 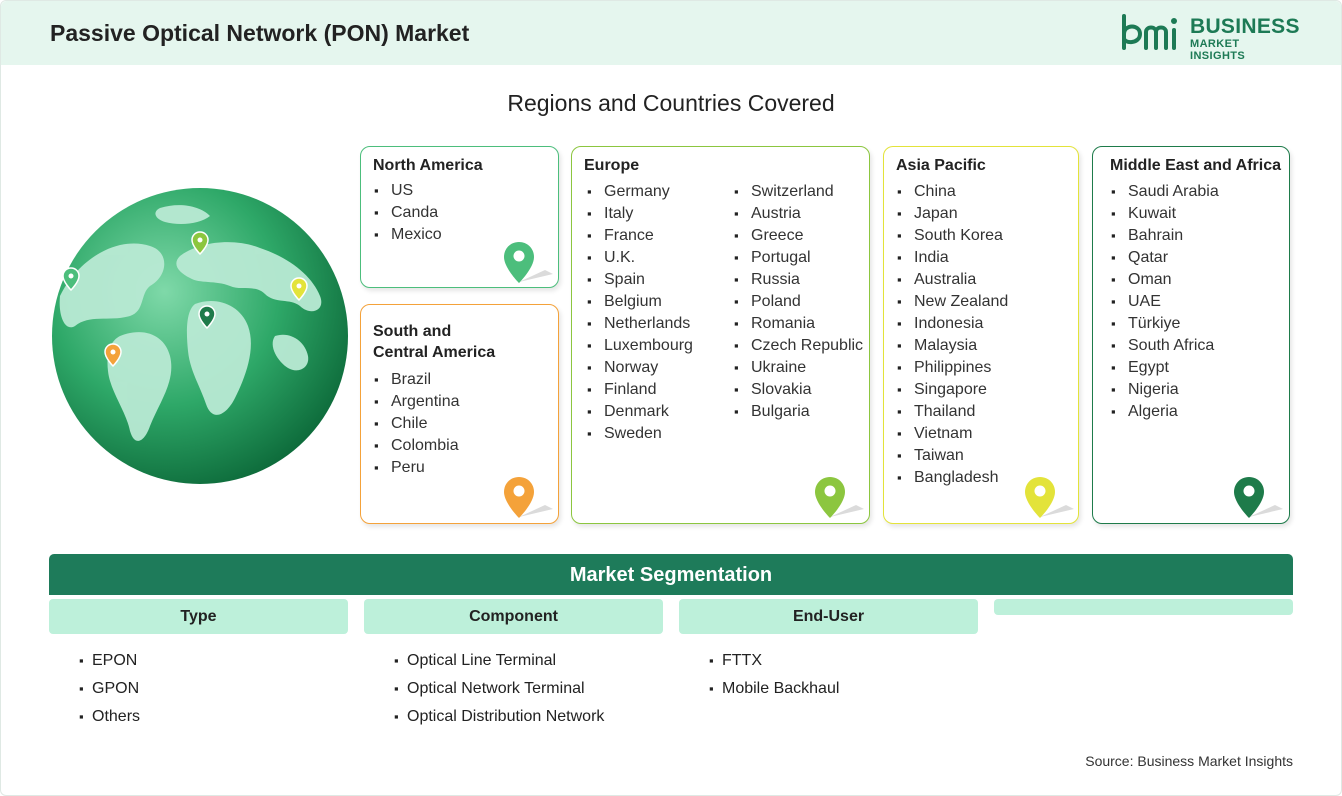 What do you see at coordinates (798, 192) in the screenshot?
I see `list-item: Switzerland` at bounding box center [798, 192].